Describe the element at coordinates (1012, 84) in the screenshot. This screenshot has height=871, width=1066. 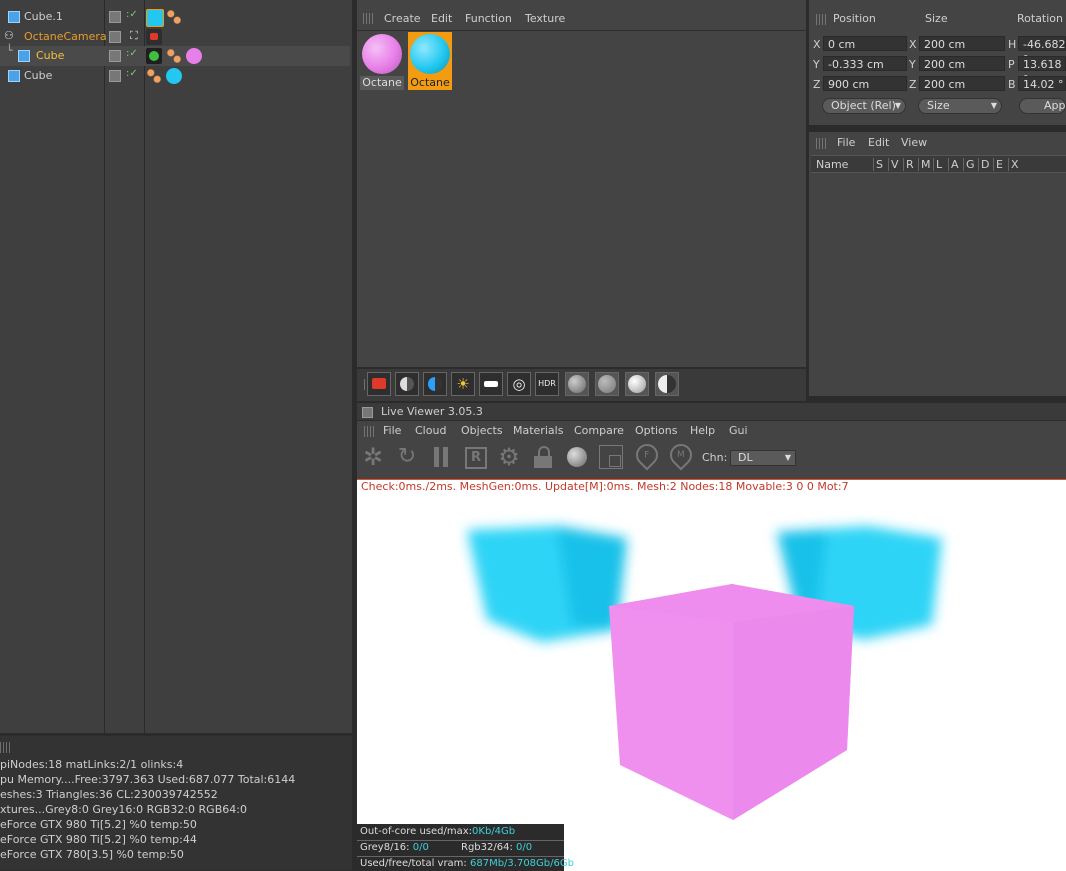
I see `axis-label: B` at that location.